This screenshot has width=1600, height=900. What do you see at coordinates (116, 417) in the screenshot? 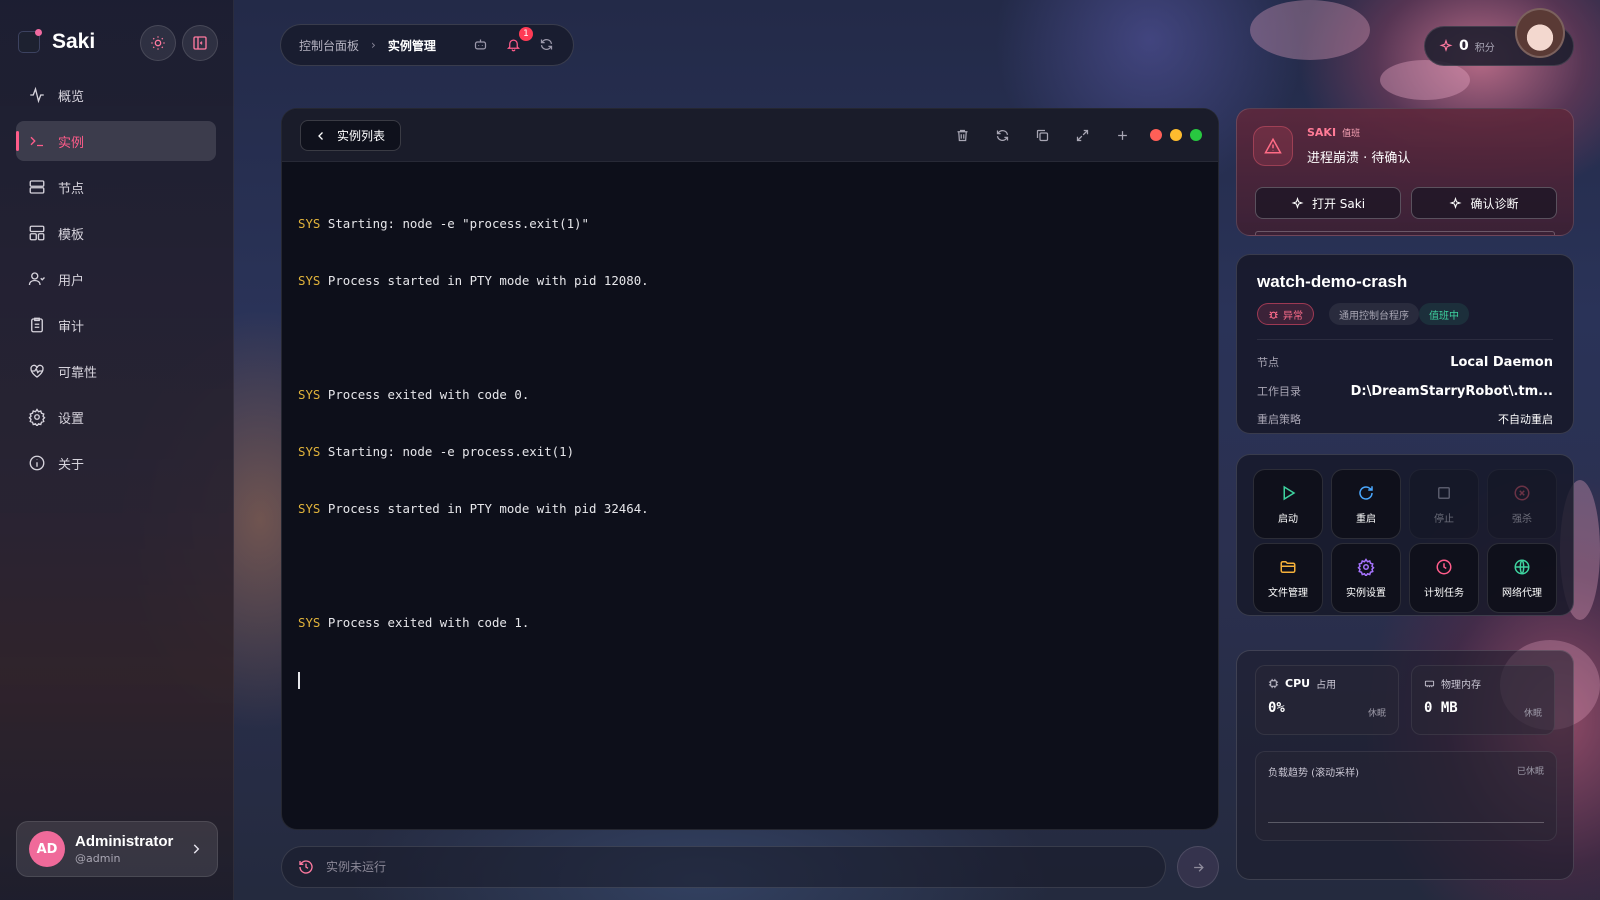
I see `sidebar-item-settings: 设置` at bounding box center [116, 417].